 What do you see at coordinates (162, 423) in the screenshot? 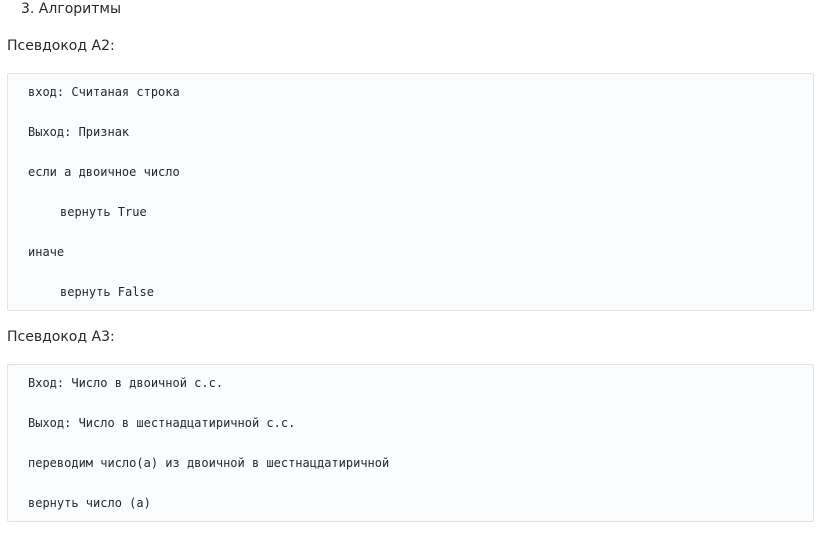
I see `code-line: Выход: Число в шестнадцатиричной с.с.` at bounding box center [162, 423].